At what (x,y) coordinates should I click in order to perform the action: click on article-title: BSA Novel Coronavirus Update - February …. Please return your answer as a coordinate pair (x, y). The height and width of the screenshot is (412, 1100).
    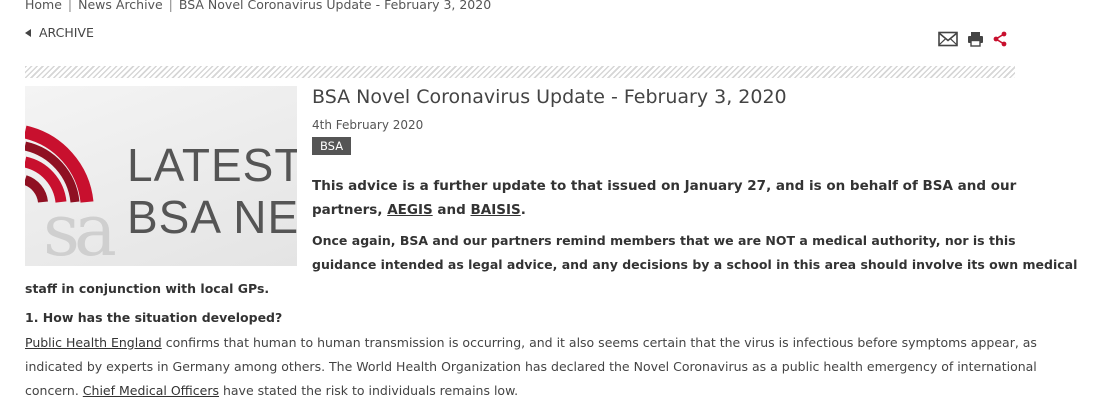
    Looking at the image, I should click on (549, 97).